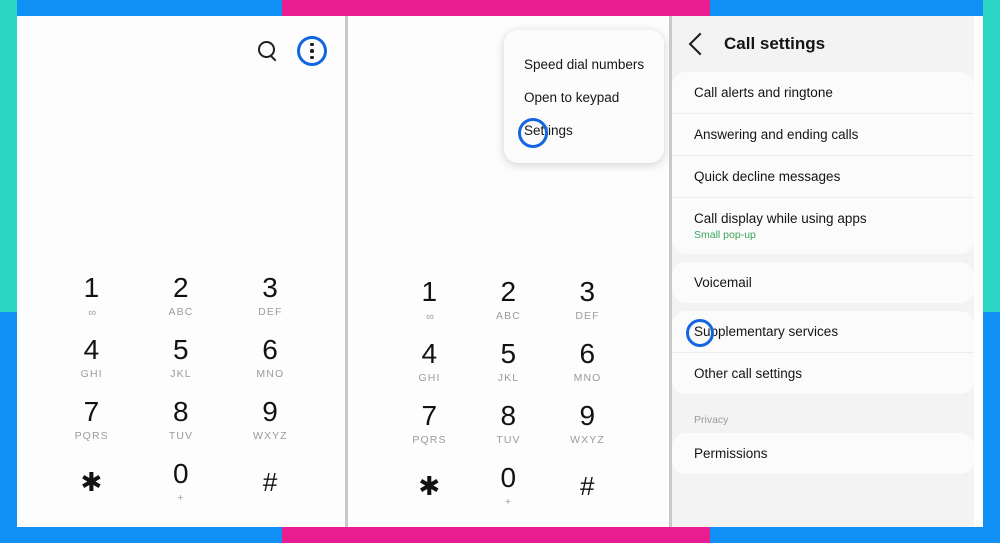  Describe the element at coordinates (775, 43) in the screenshot. I see `page-title: Call settings` at that location.